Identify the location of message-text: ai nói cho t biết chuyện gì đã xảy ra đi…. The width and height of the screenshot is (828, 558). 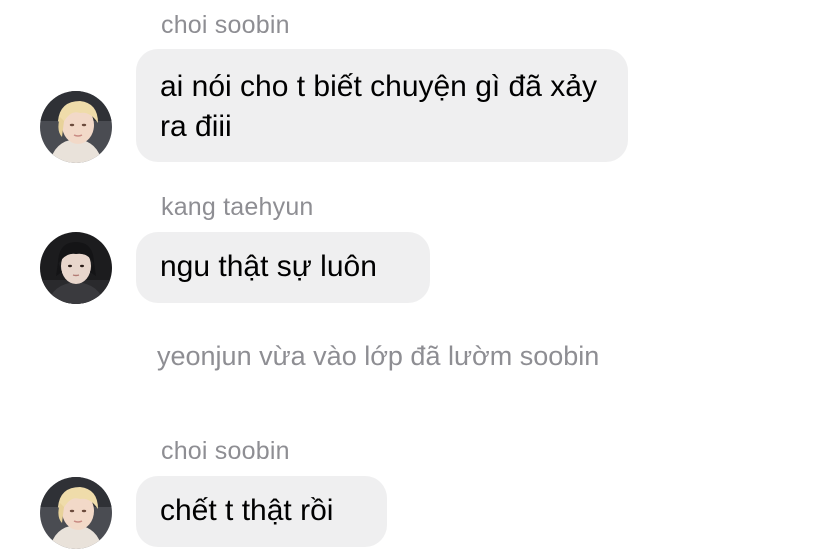
(378, 106).